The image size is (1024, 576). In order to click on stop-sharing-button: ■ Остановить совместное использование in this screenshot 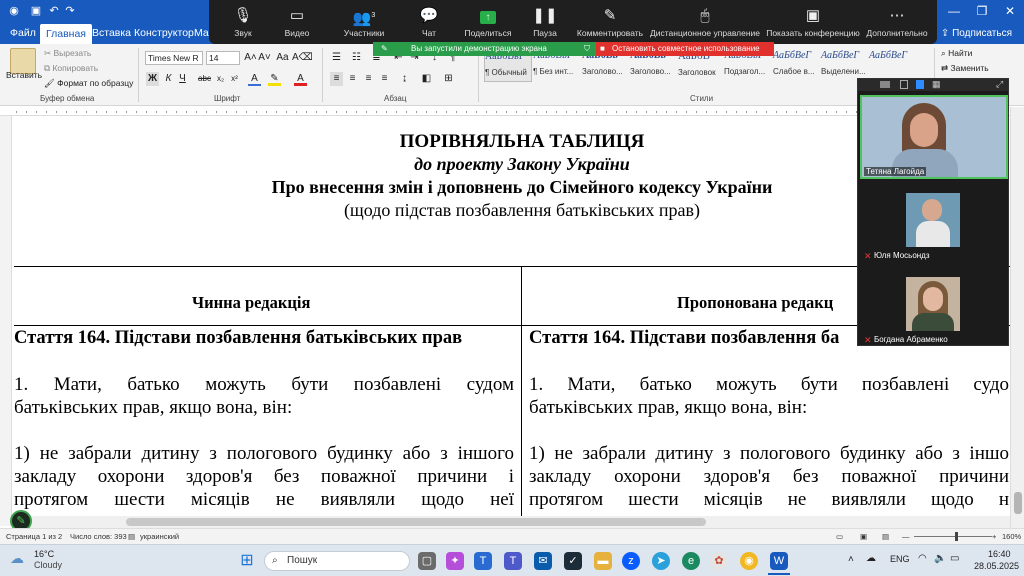, I will do `click(685, 49)`.